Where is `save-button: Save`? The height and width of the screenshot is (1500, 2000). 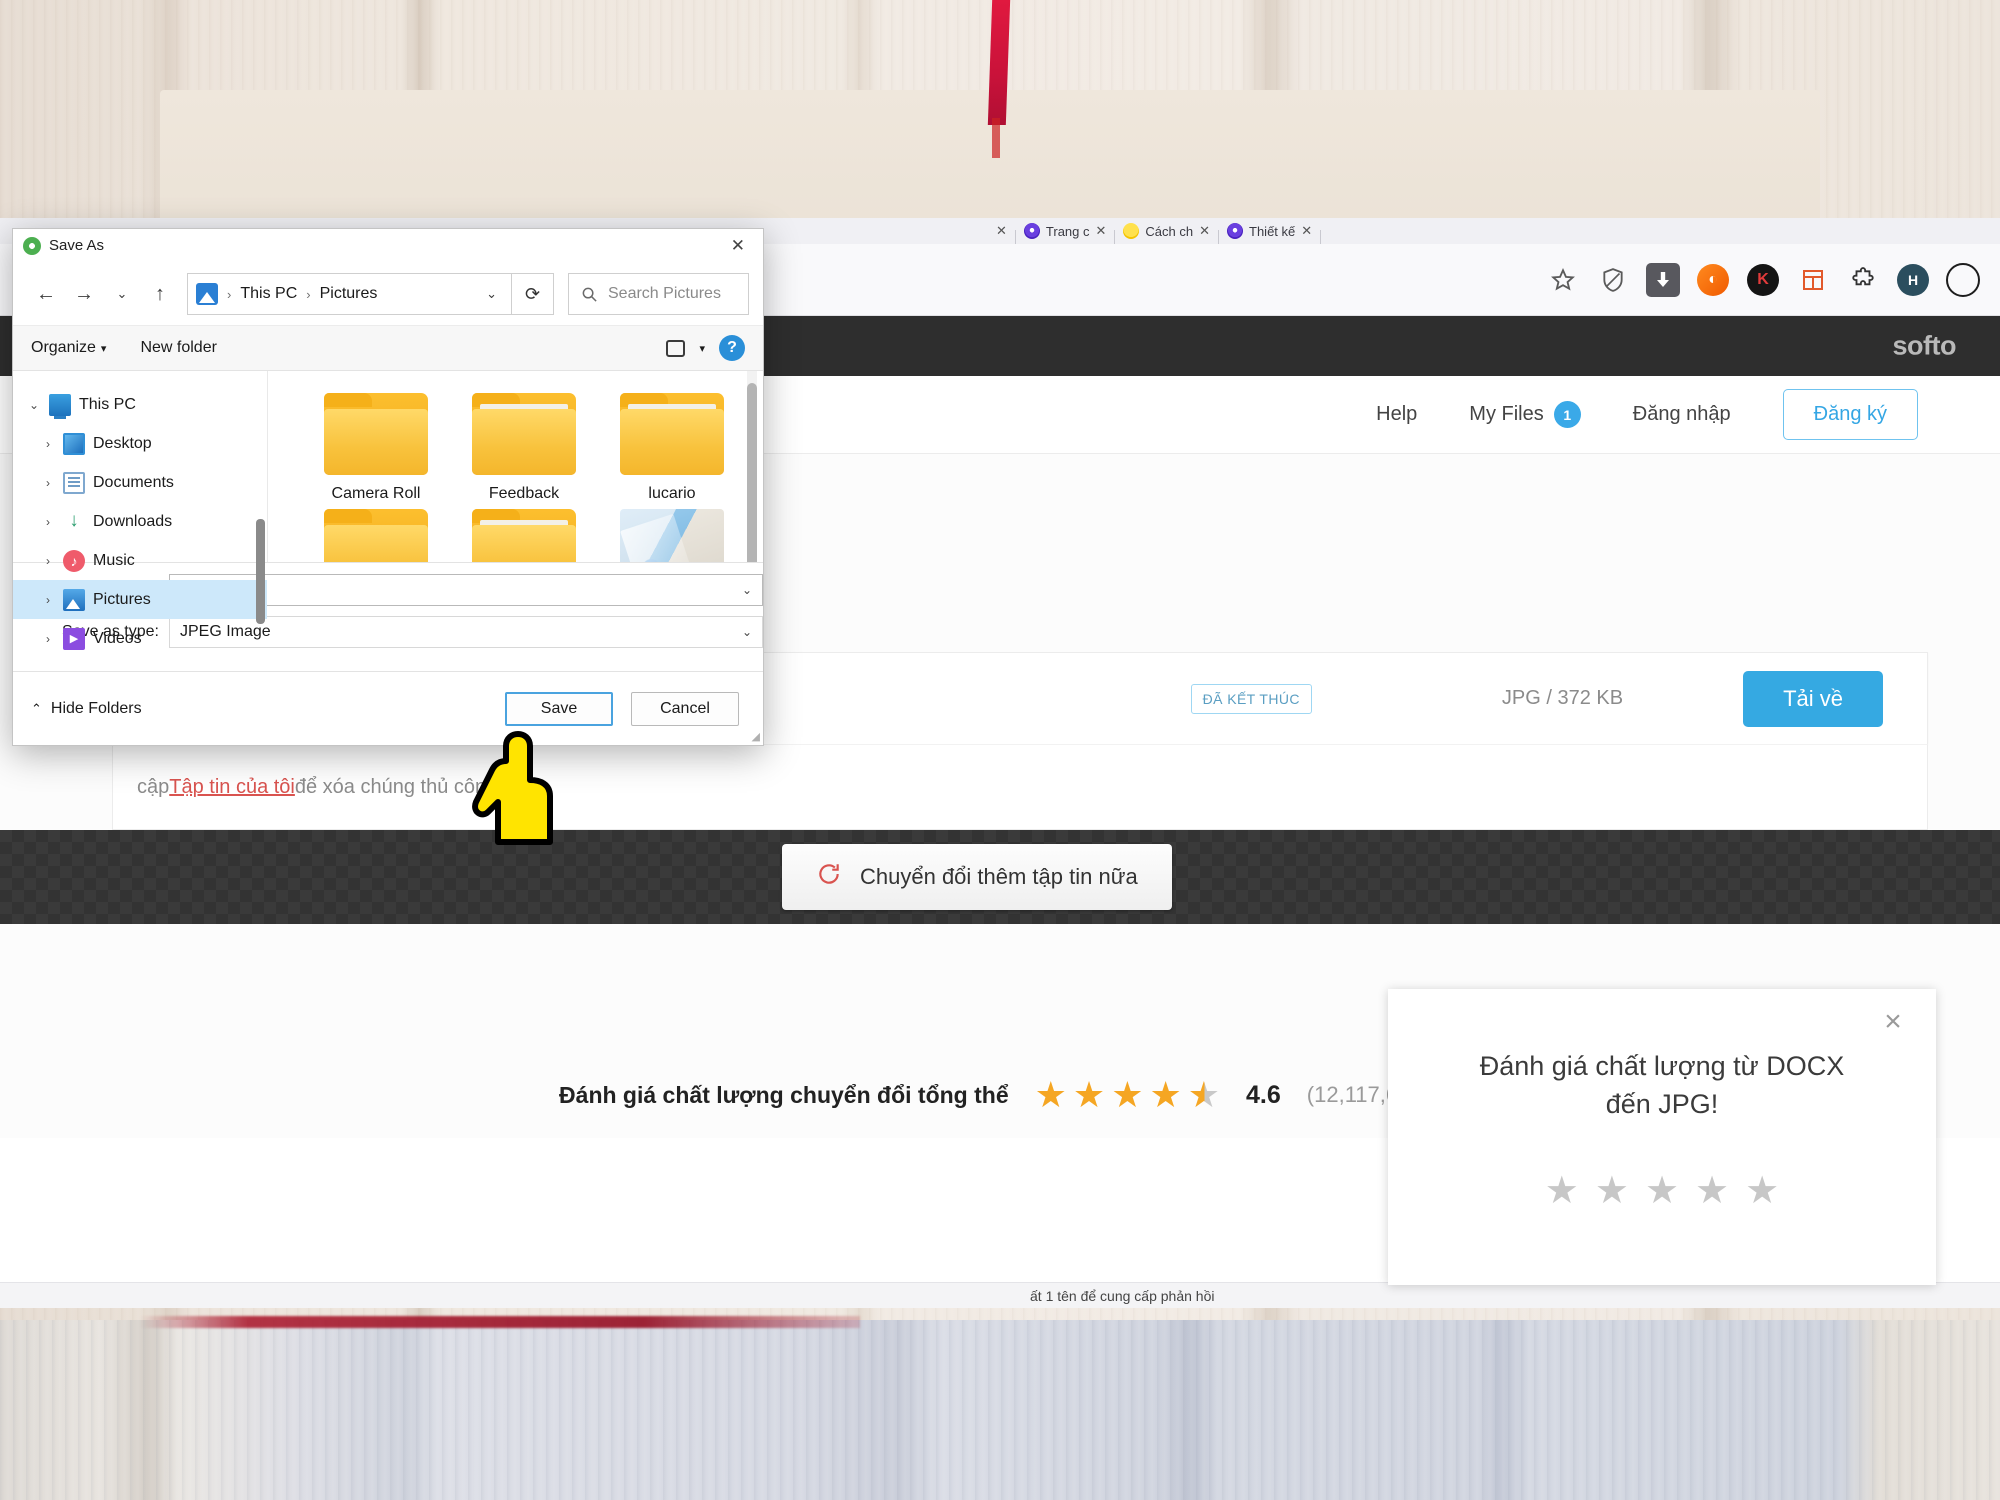 save-button: Save is located at coordinates (559, 708).